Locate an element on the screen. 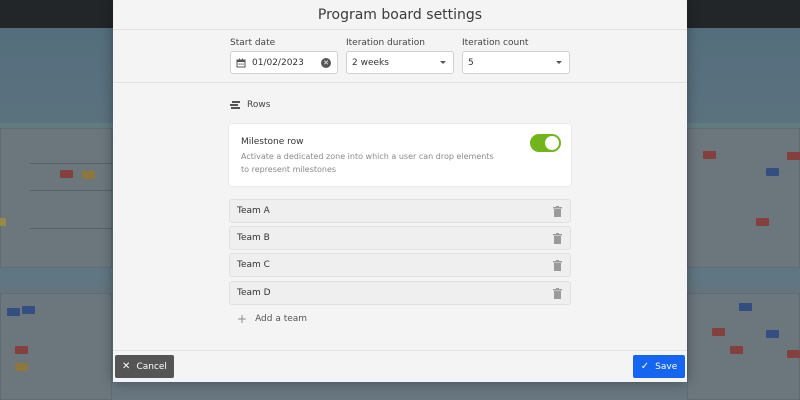  check-icon: ✓ is located at coordinates (645, 366).